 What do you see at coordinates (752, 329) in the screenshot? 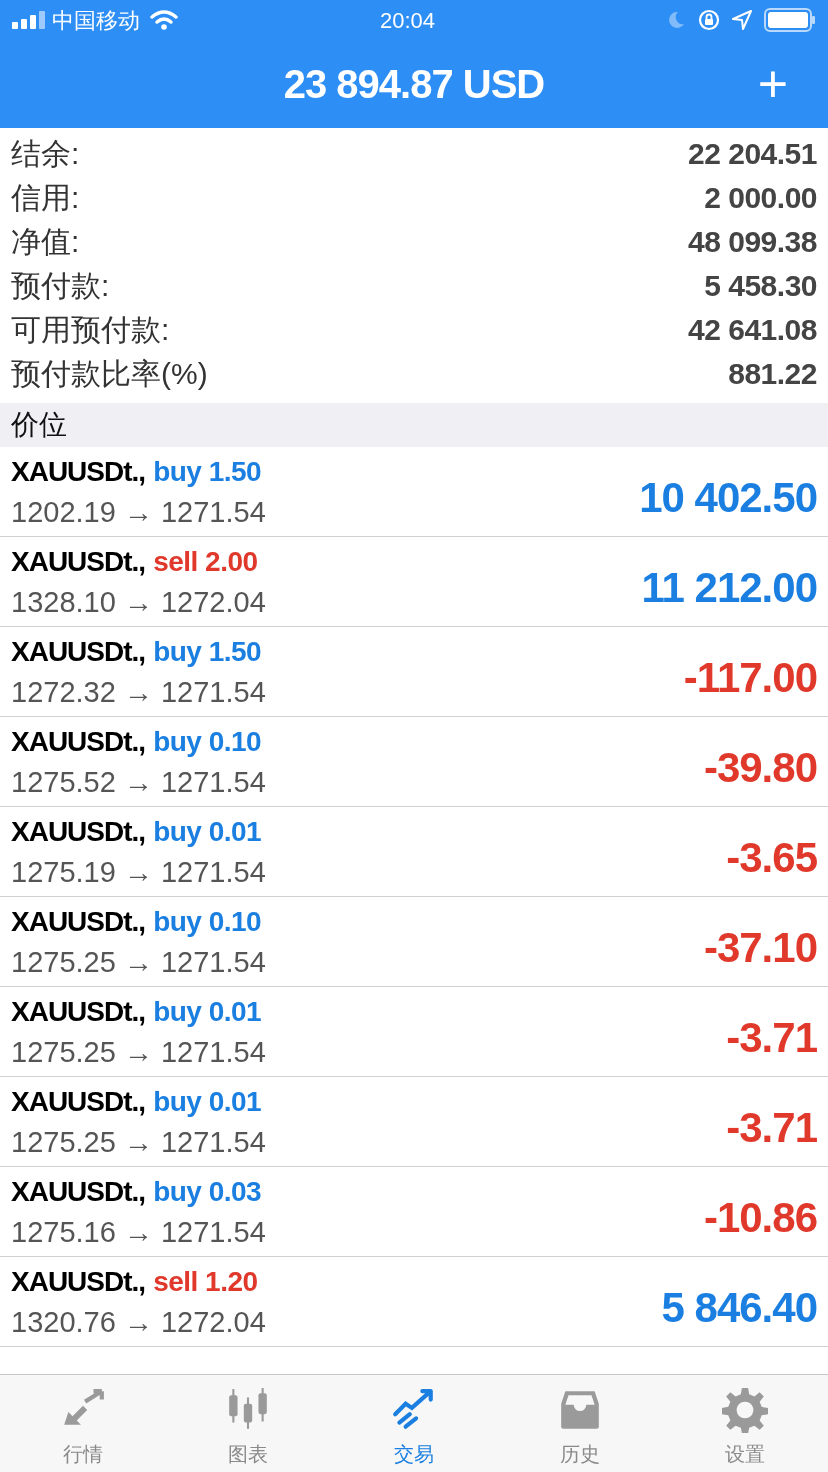
I see `summary-value: 42 641.08` at bounding box center [752, 329].